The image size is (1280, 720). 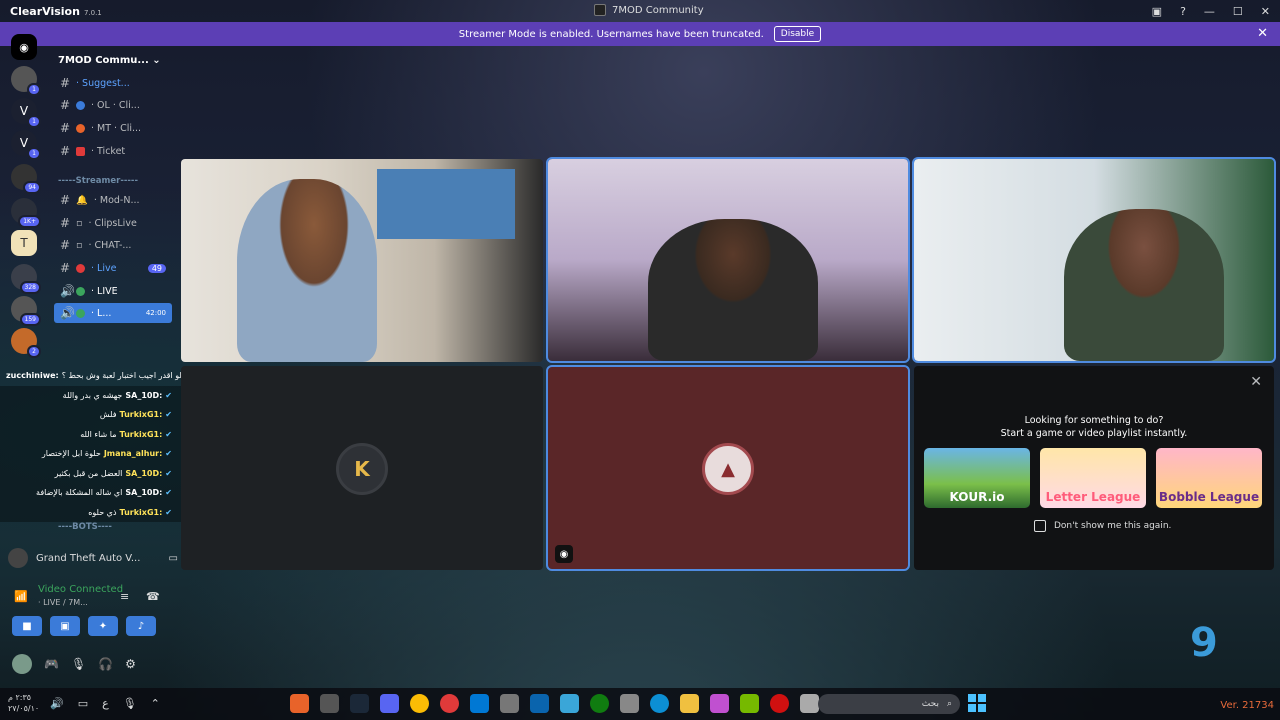 I want to click on outlook-icon, so click(x=539, y=703).